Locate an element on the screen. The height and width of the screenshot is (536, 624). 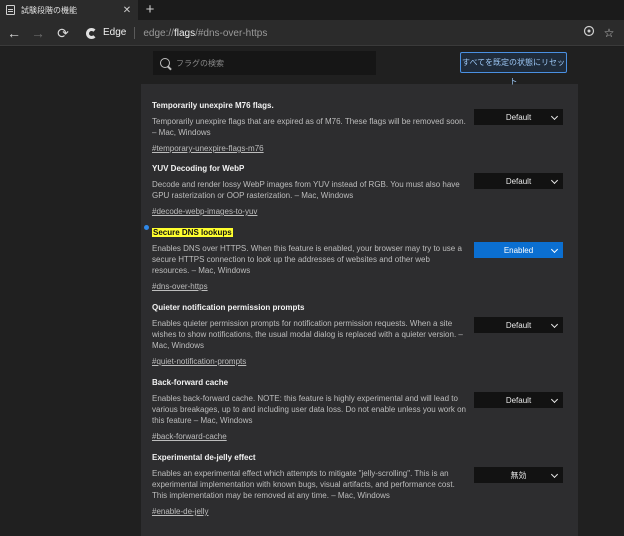
favorite-star-icon: ☆ is located at coordinates (609, 33).